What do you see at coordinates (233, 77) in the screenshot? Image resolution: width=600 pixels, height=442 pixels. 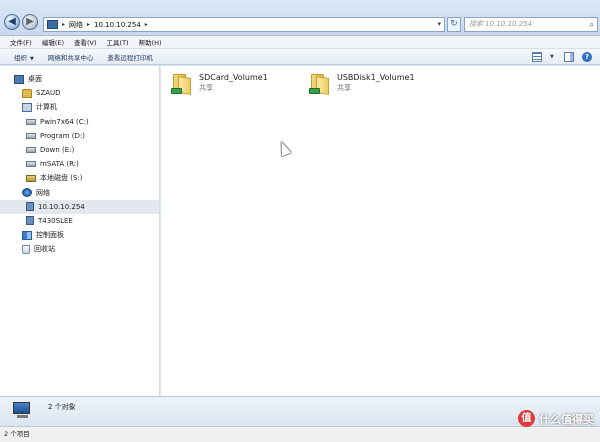 I see `share-name: SDCard_Volume1` at bounding box center [233, 77].